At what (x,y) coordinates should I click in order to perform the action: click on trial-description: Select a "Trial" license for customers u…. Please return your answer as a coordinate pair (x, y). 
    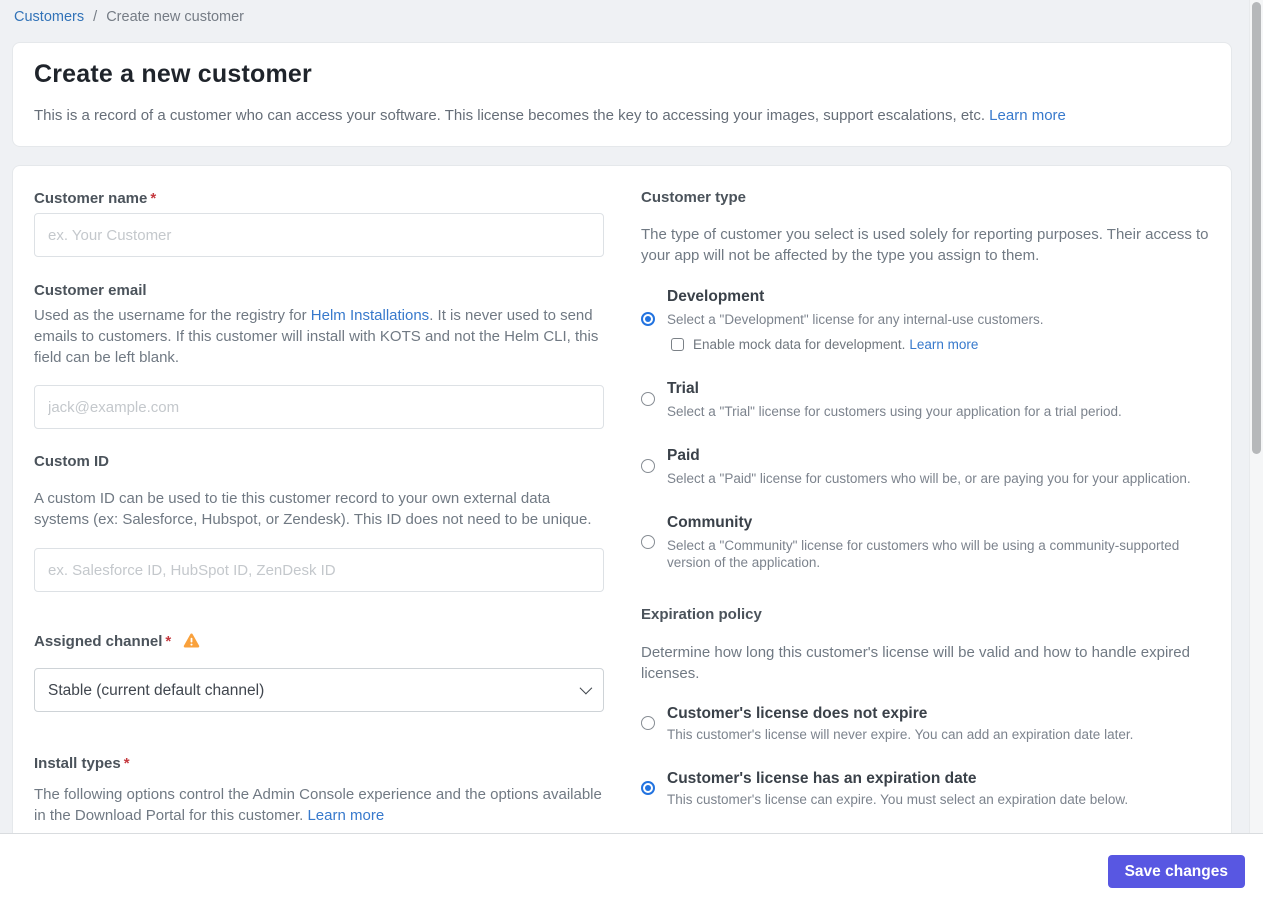
    Looking at the image, I should click on (894, 411).